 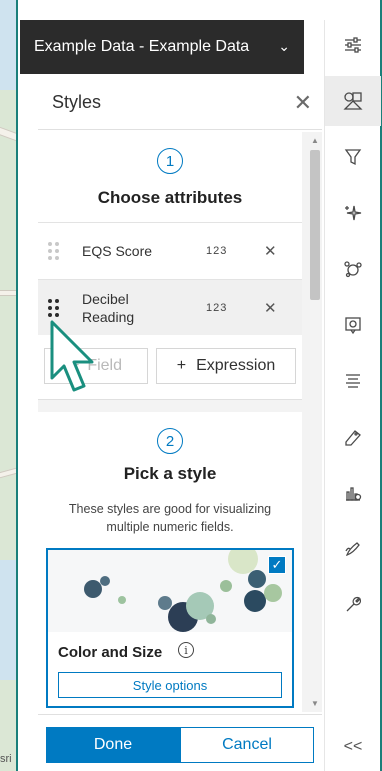 What do you see at coordinates (236, 365) in the screenshot?
I see `add-expression-label: Expression` at bounding box center [236, 365].